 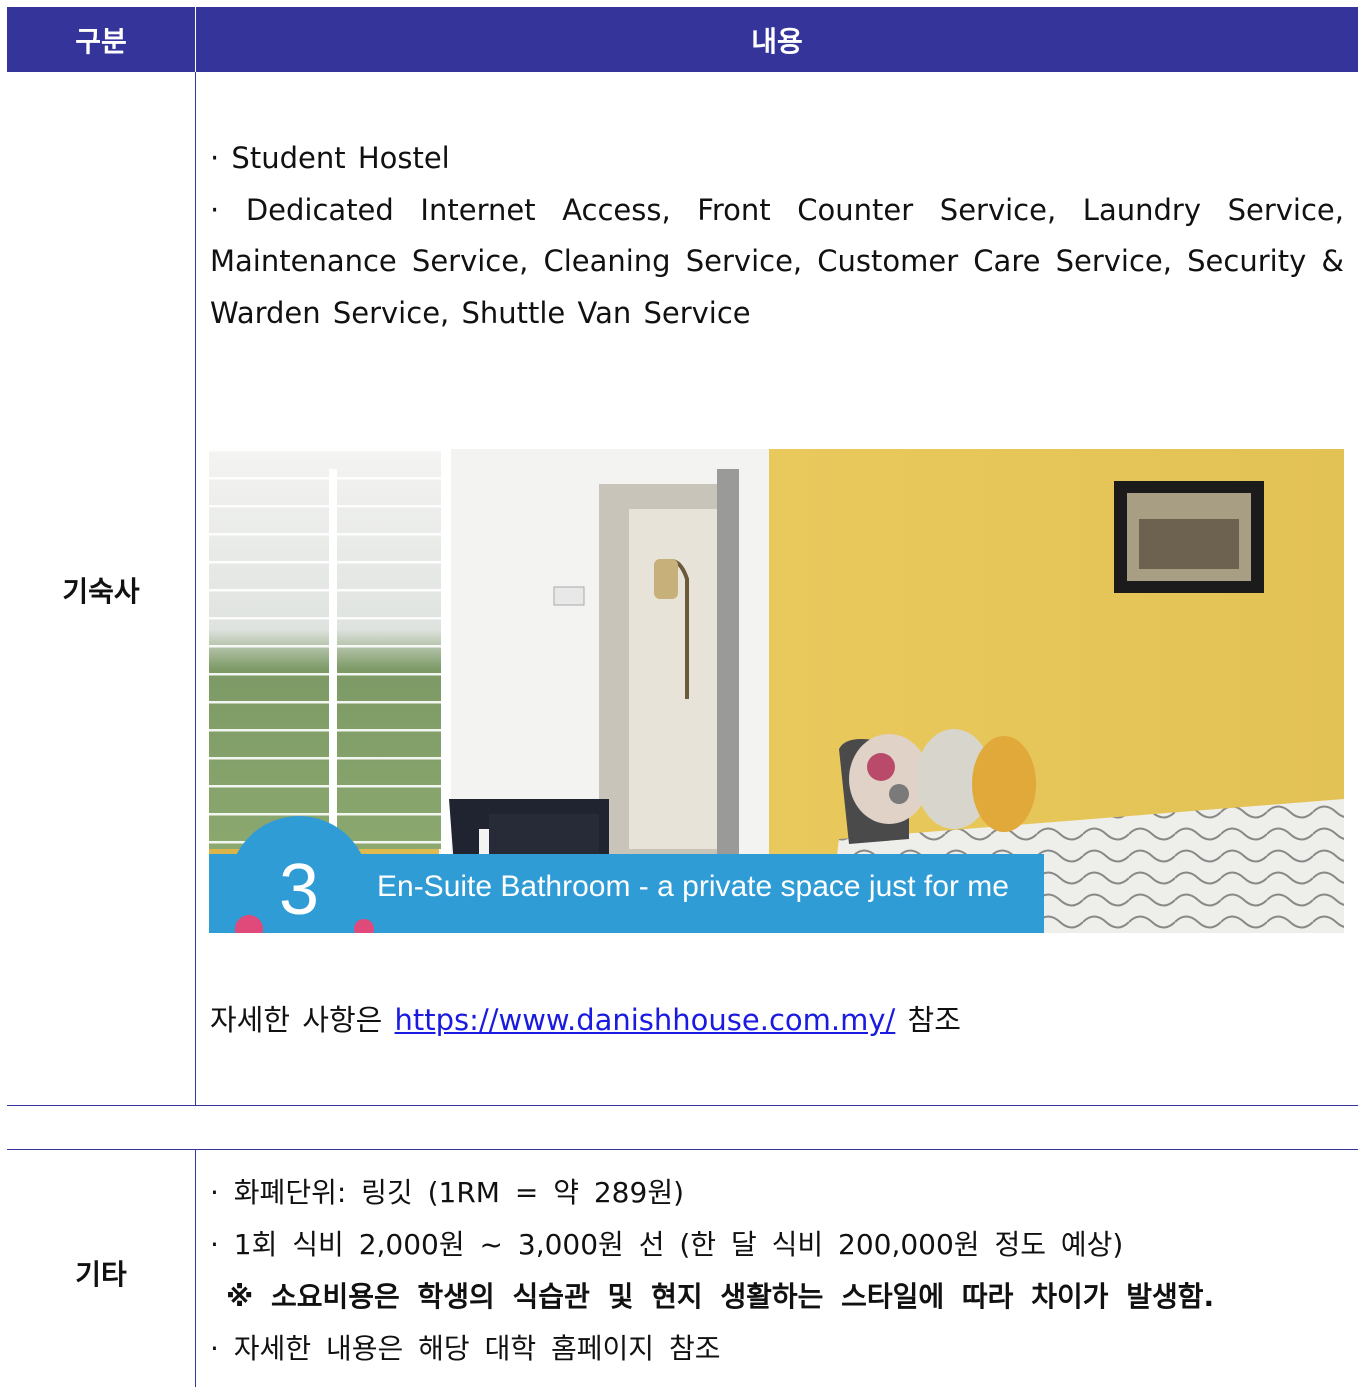 What do you see at coordinates (101, 39) in the screenshot?
I see `header-category: 구분` at bounding box center [101, 39].